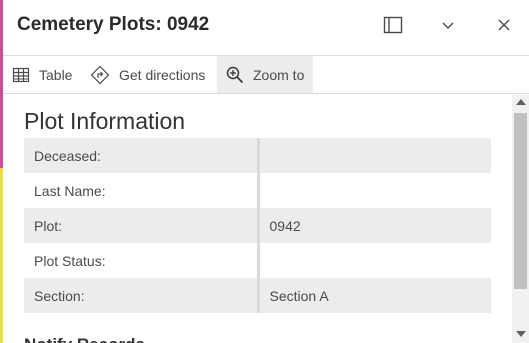 This screenshot has height=343, width=529. What do you see at coordinates (520, 201) in the screenshot?
I see `scroll-thumb` at bounding box center [520, 201].